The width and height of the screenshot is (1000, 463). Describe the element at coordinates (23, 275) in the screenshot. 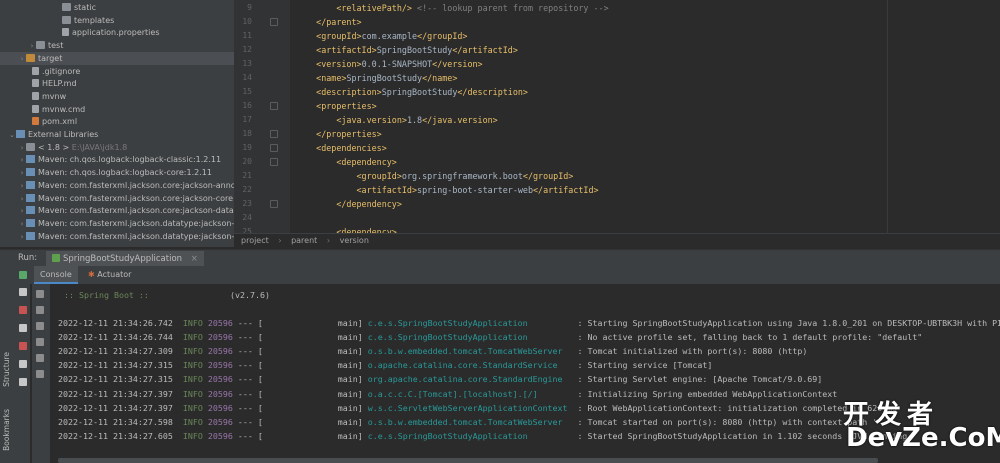

I see `rerun-icon` at that location.